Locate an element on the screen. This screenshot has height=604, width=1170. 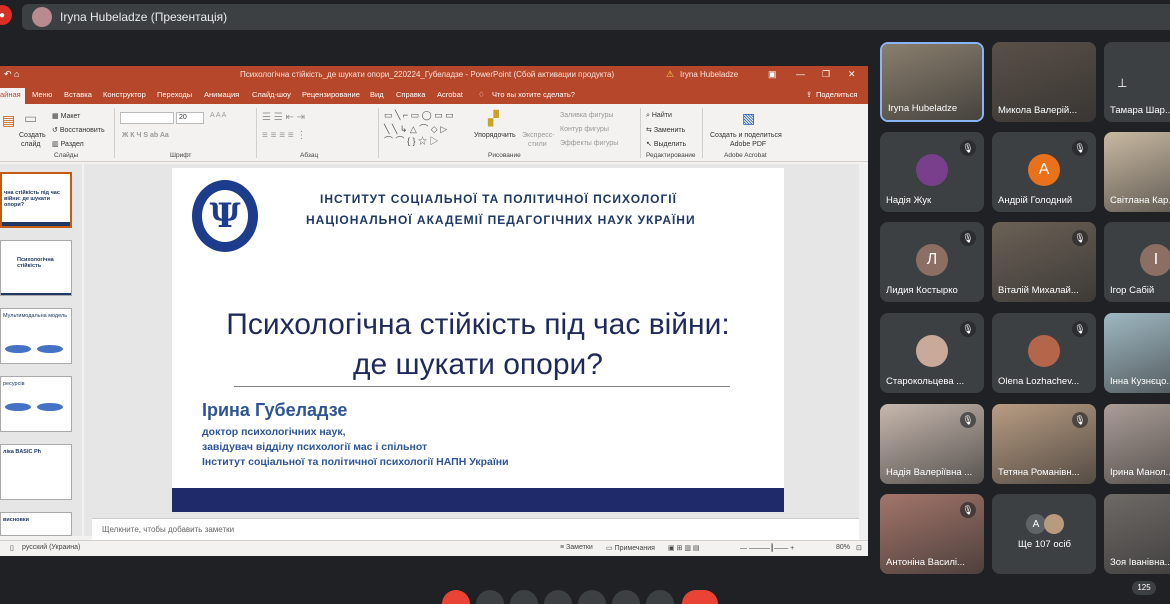
zoom-slider: — ———┃—— + is located at coordinates (767, 548).